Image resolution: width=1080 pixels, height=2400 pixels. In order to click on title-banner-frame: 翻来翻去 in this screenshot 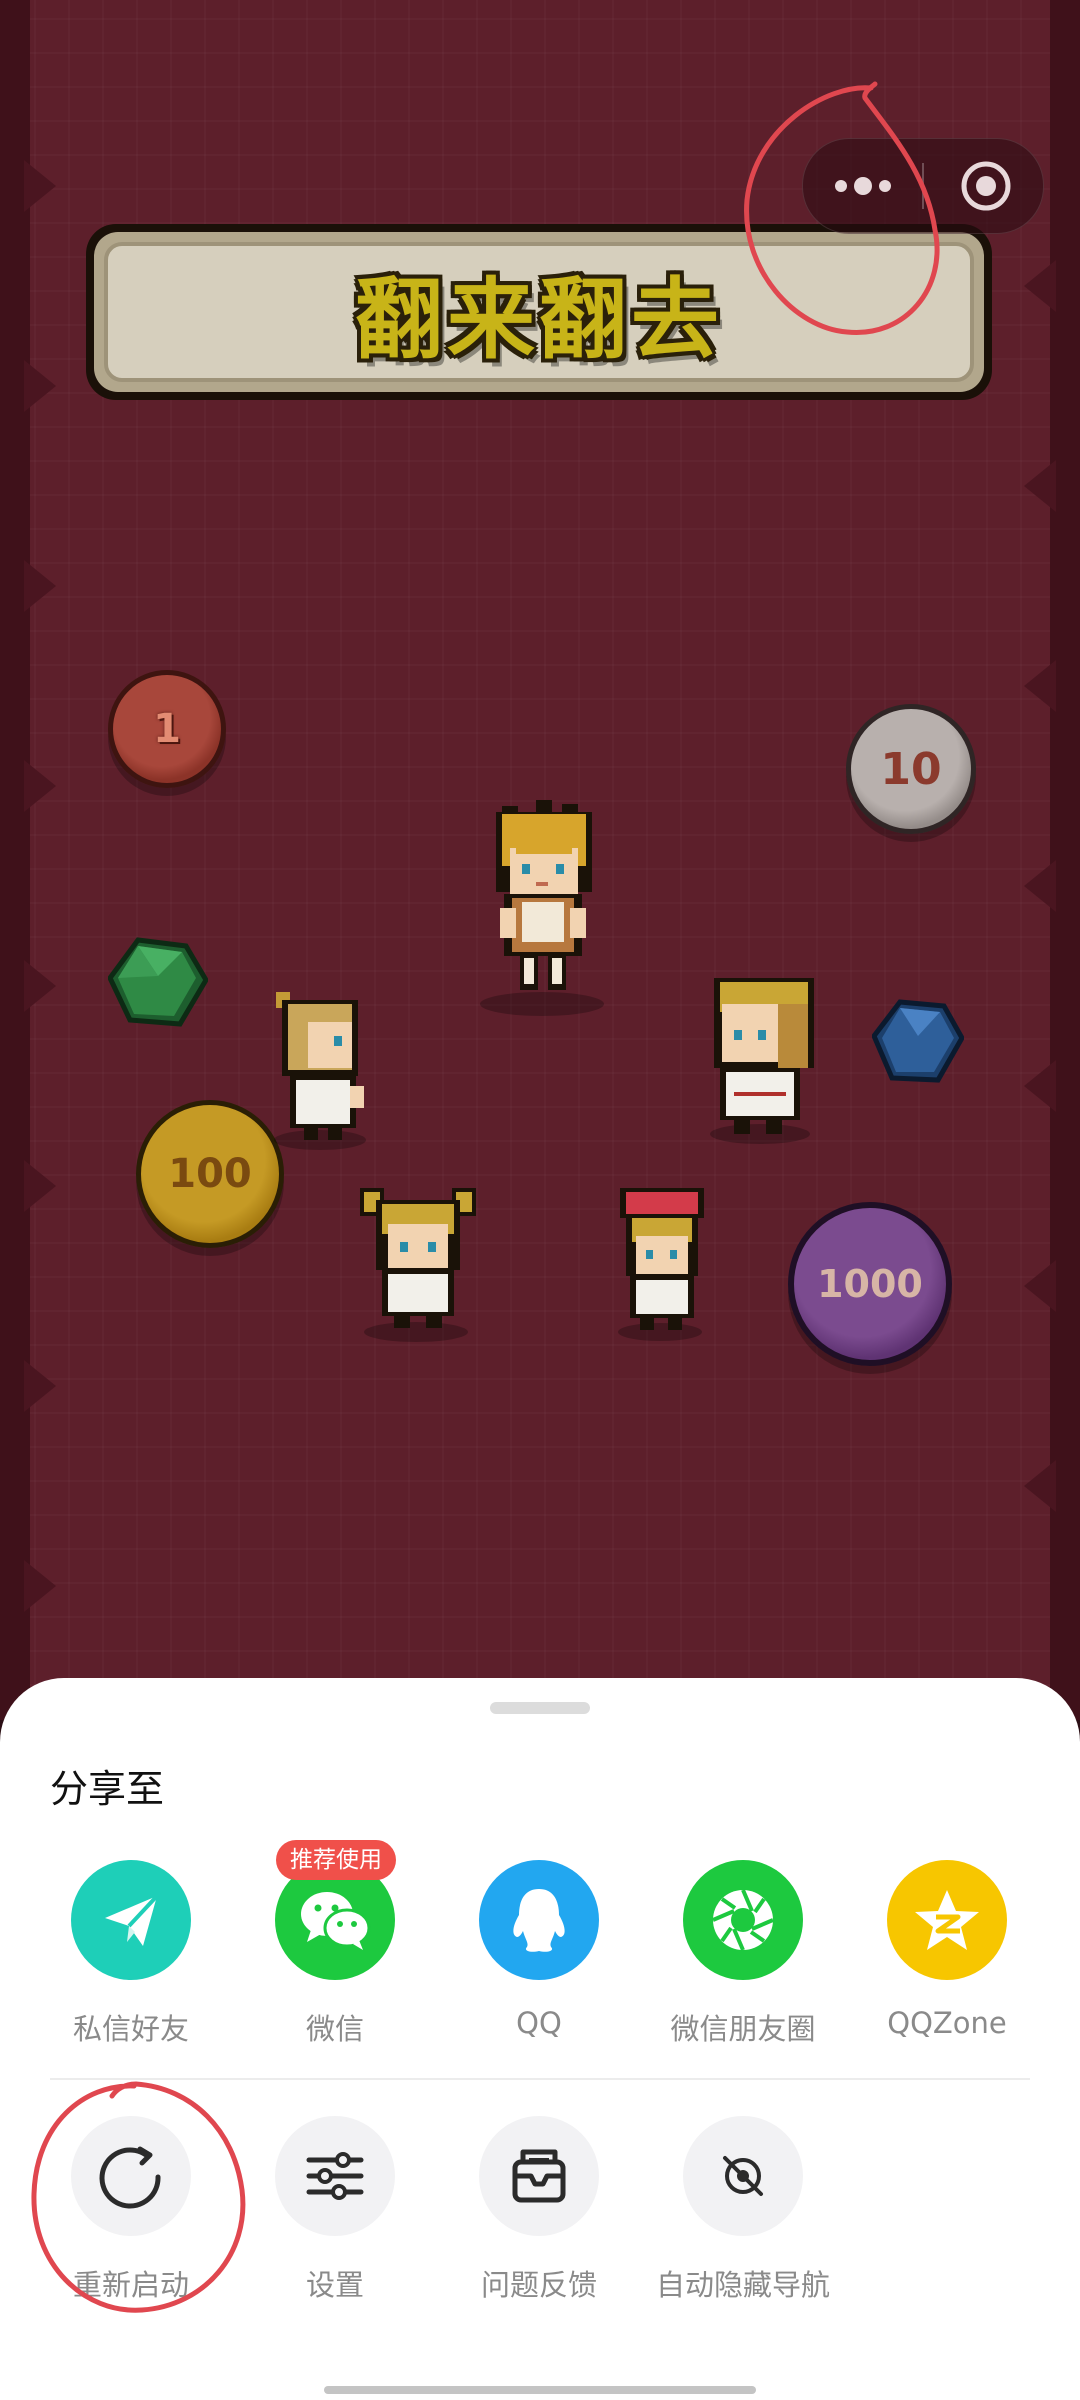, I will do `click(539, 312)`.